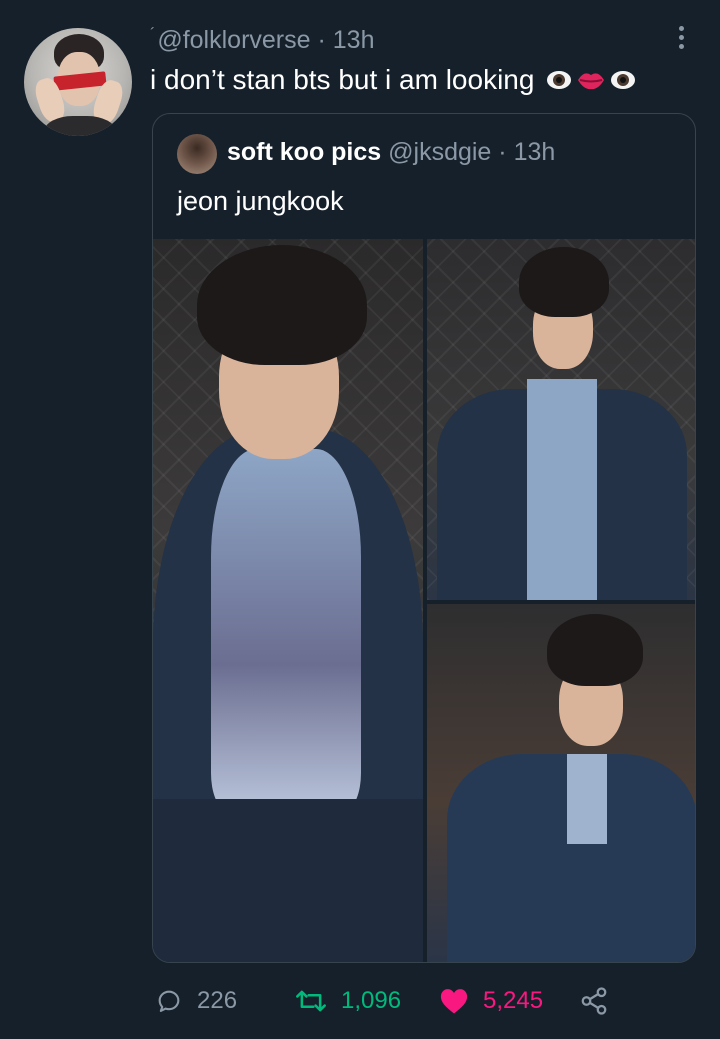 The height and width of the screenshot is (1039, 720). I want to click on share-button, so click(594, 1001).